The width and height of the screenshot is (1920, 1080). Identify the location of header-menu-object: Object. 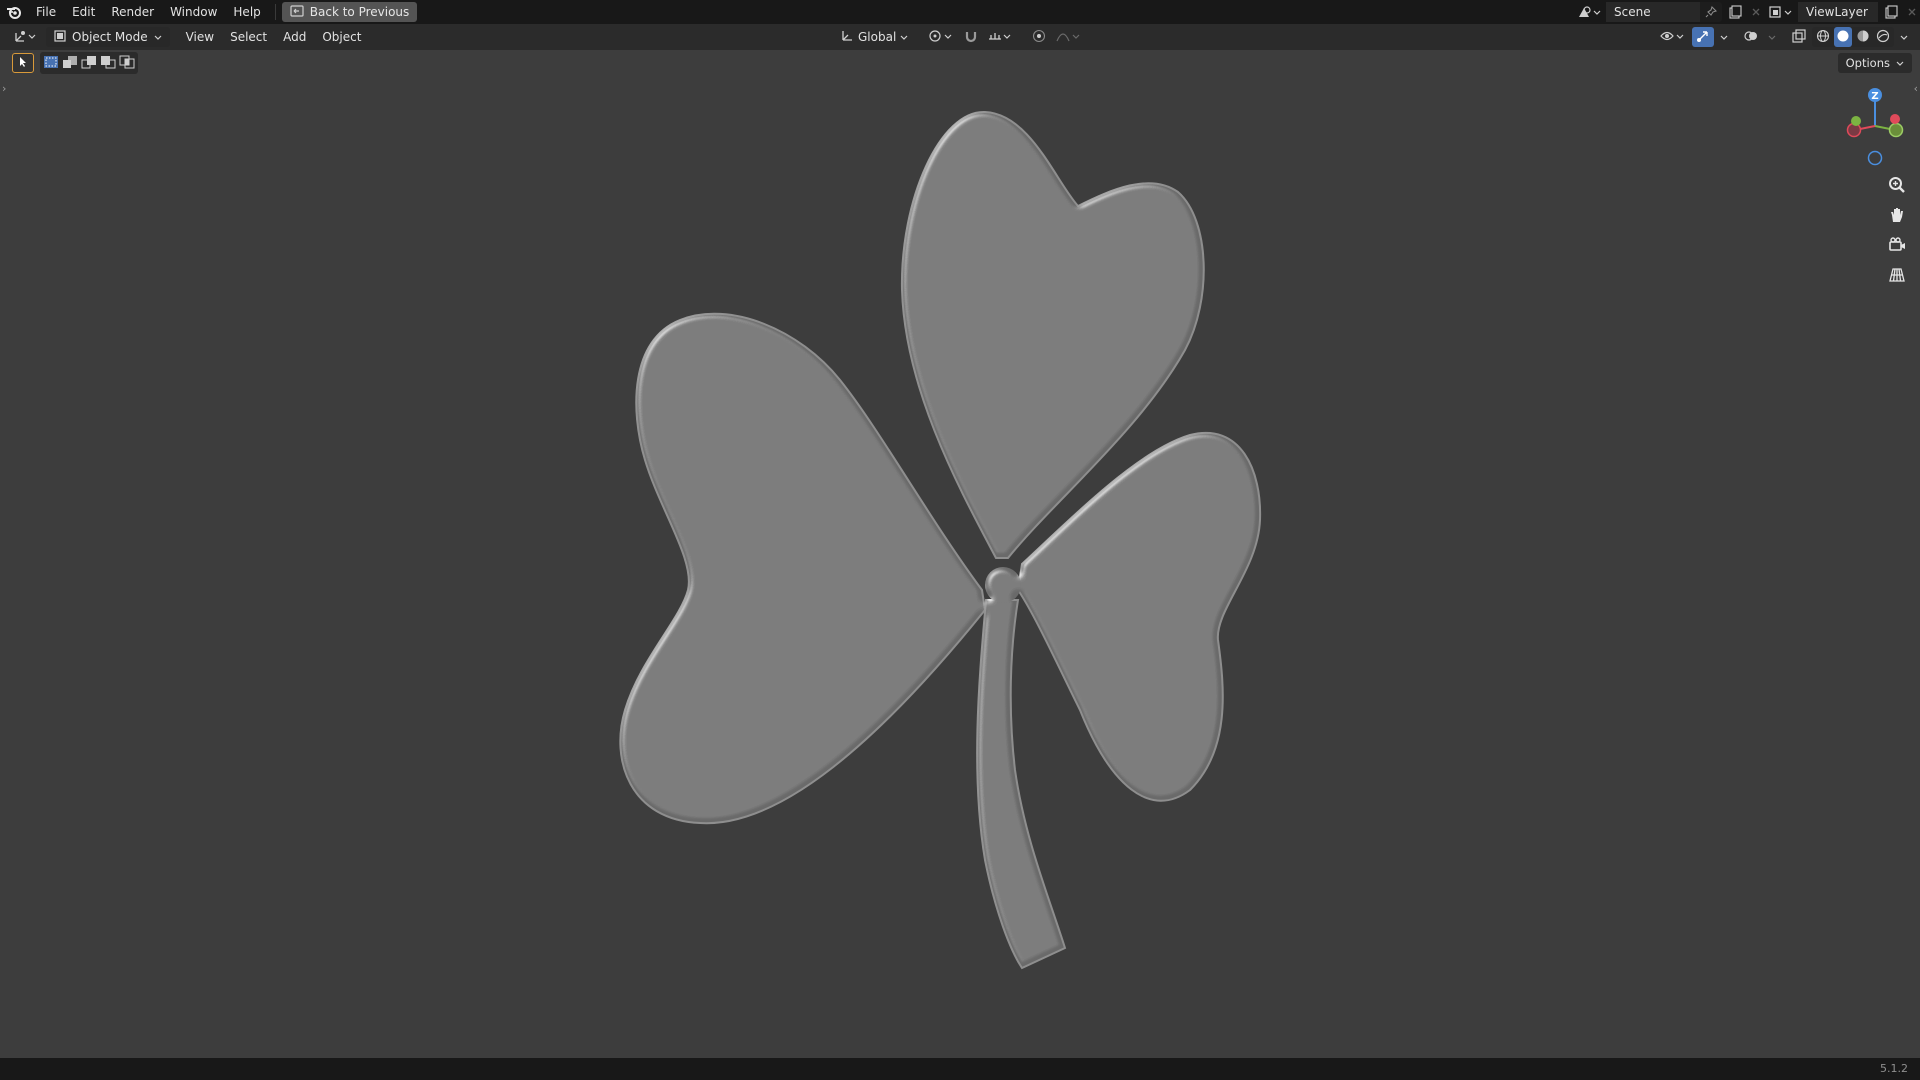
(341, 37).